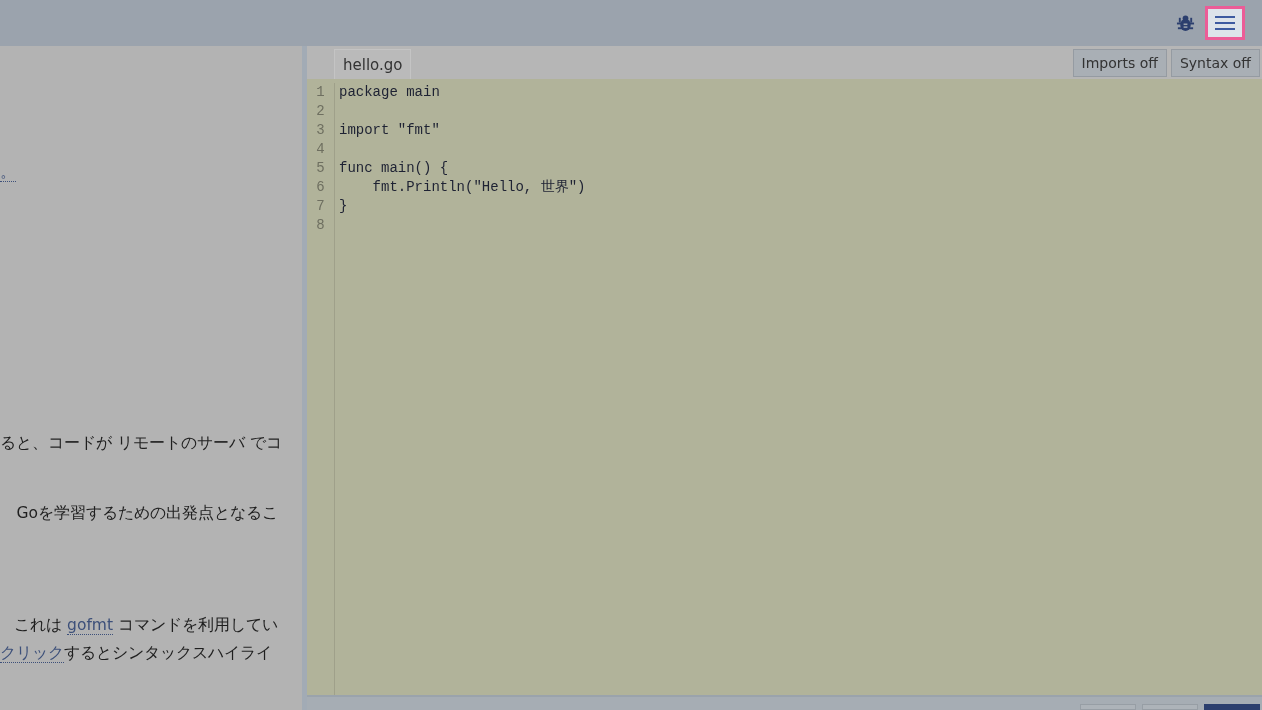 The image size is (1262, 710). Describe the element at coordinates (389, 130) in the screenshot. I see `code-line: import "fmt"` at that location.